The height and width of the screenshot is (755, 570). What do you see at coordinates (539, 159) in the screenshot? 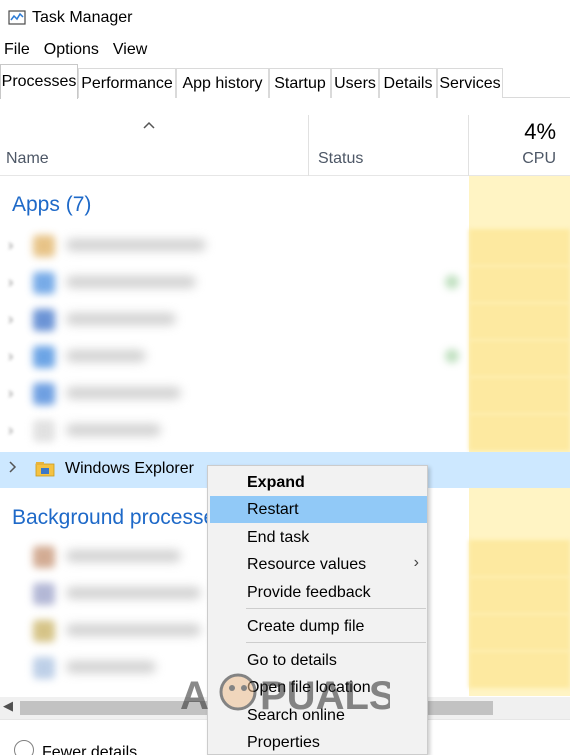
I see `column-cpu: CPU` at bounding box center [539, 159].